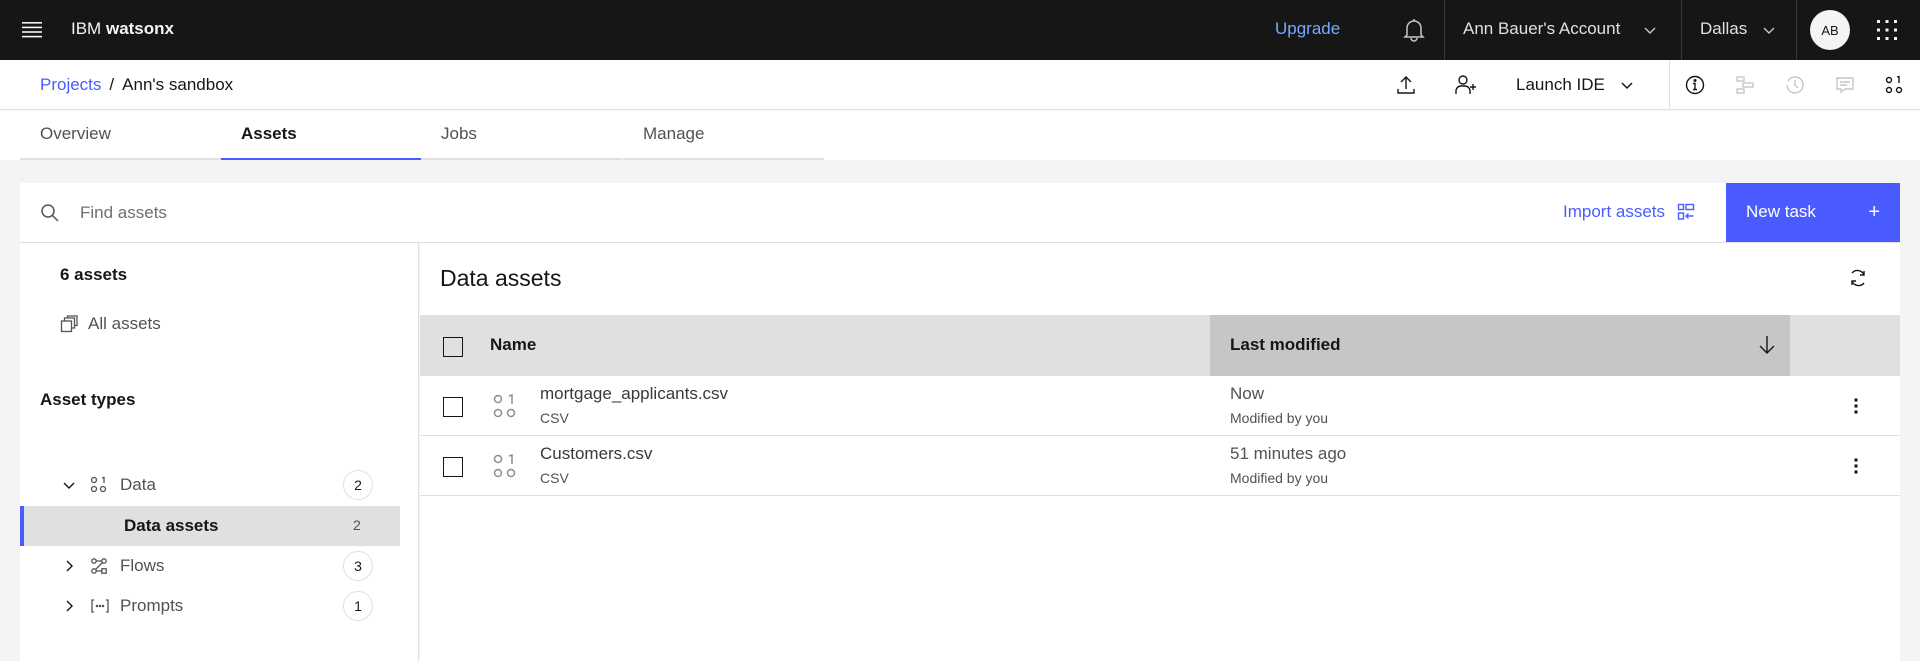 The height and width of the screenshot is (661, 1920). What do you see at coordinates (1500, 345) in the screenshot?
I see `column-header-last-modified: Last modified` at bounding box center [1500, 345].